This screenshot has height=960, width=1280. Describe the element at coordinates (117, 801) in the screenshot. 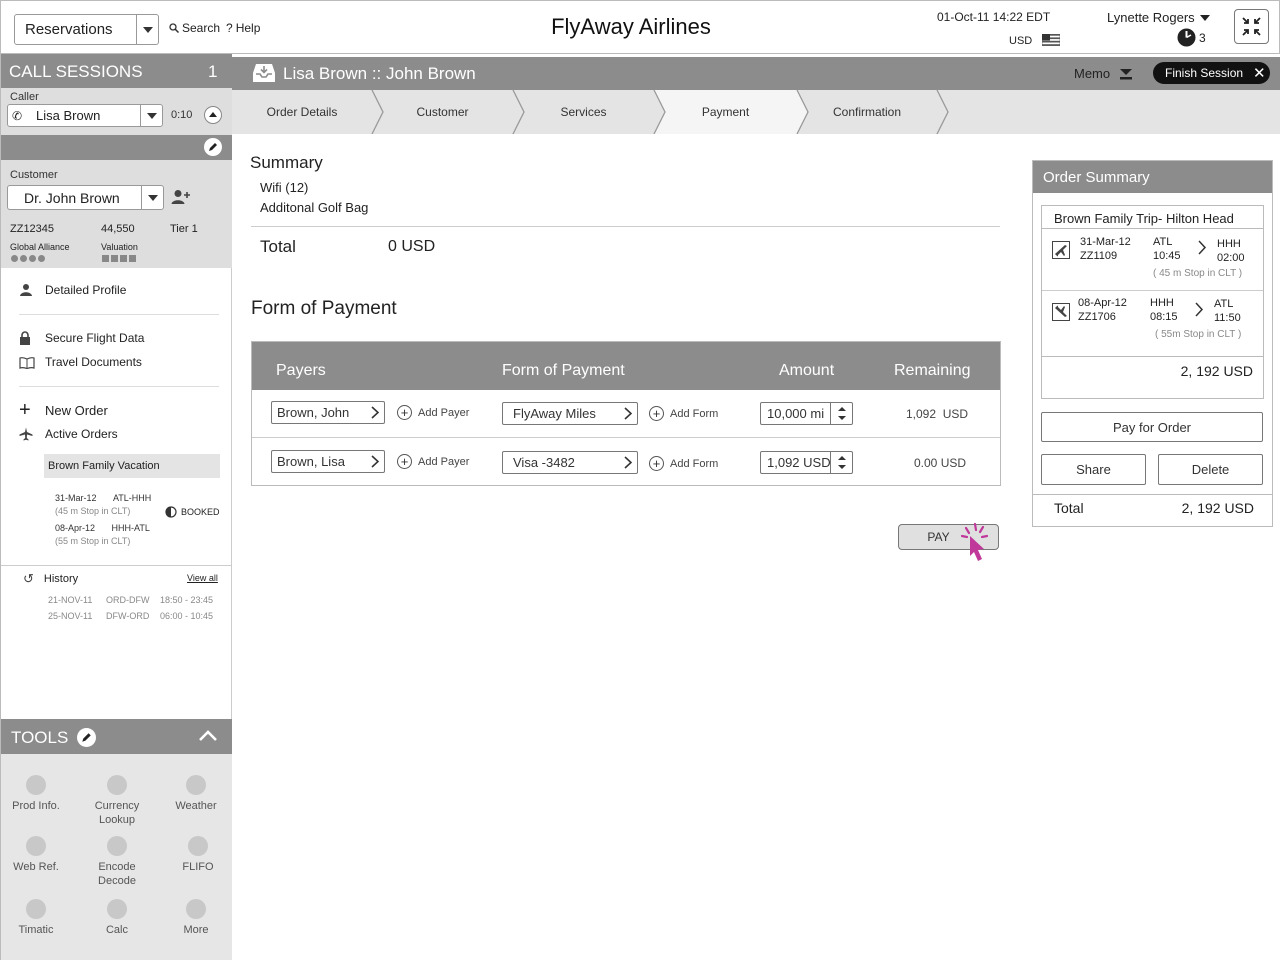

I see `tool-currency-lookup: Currency Lookup` at that location.